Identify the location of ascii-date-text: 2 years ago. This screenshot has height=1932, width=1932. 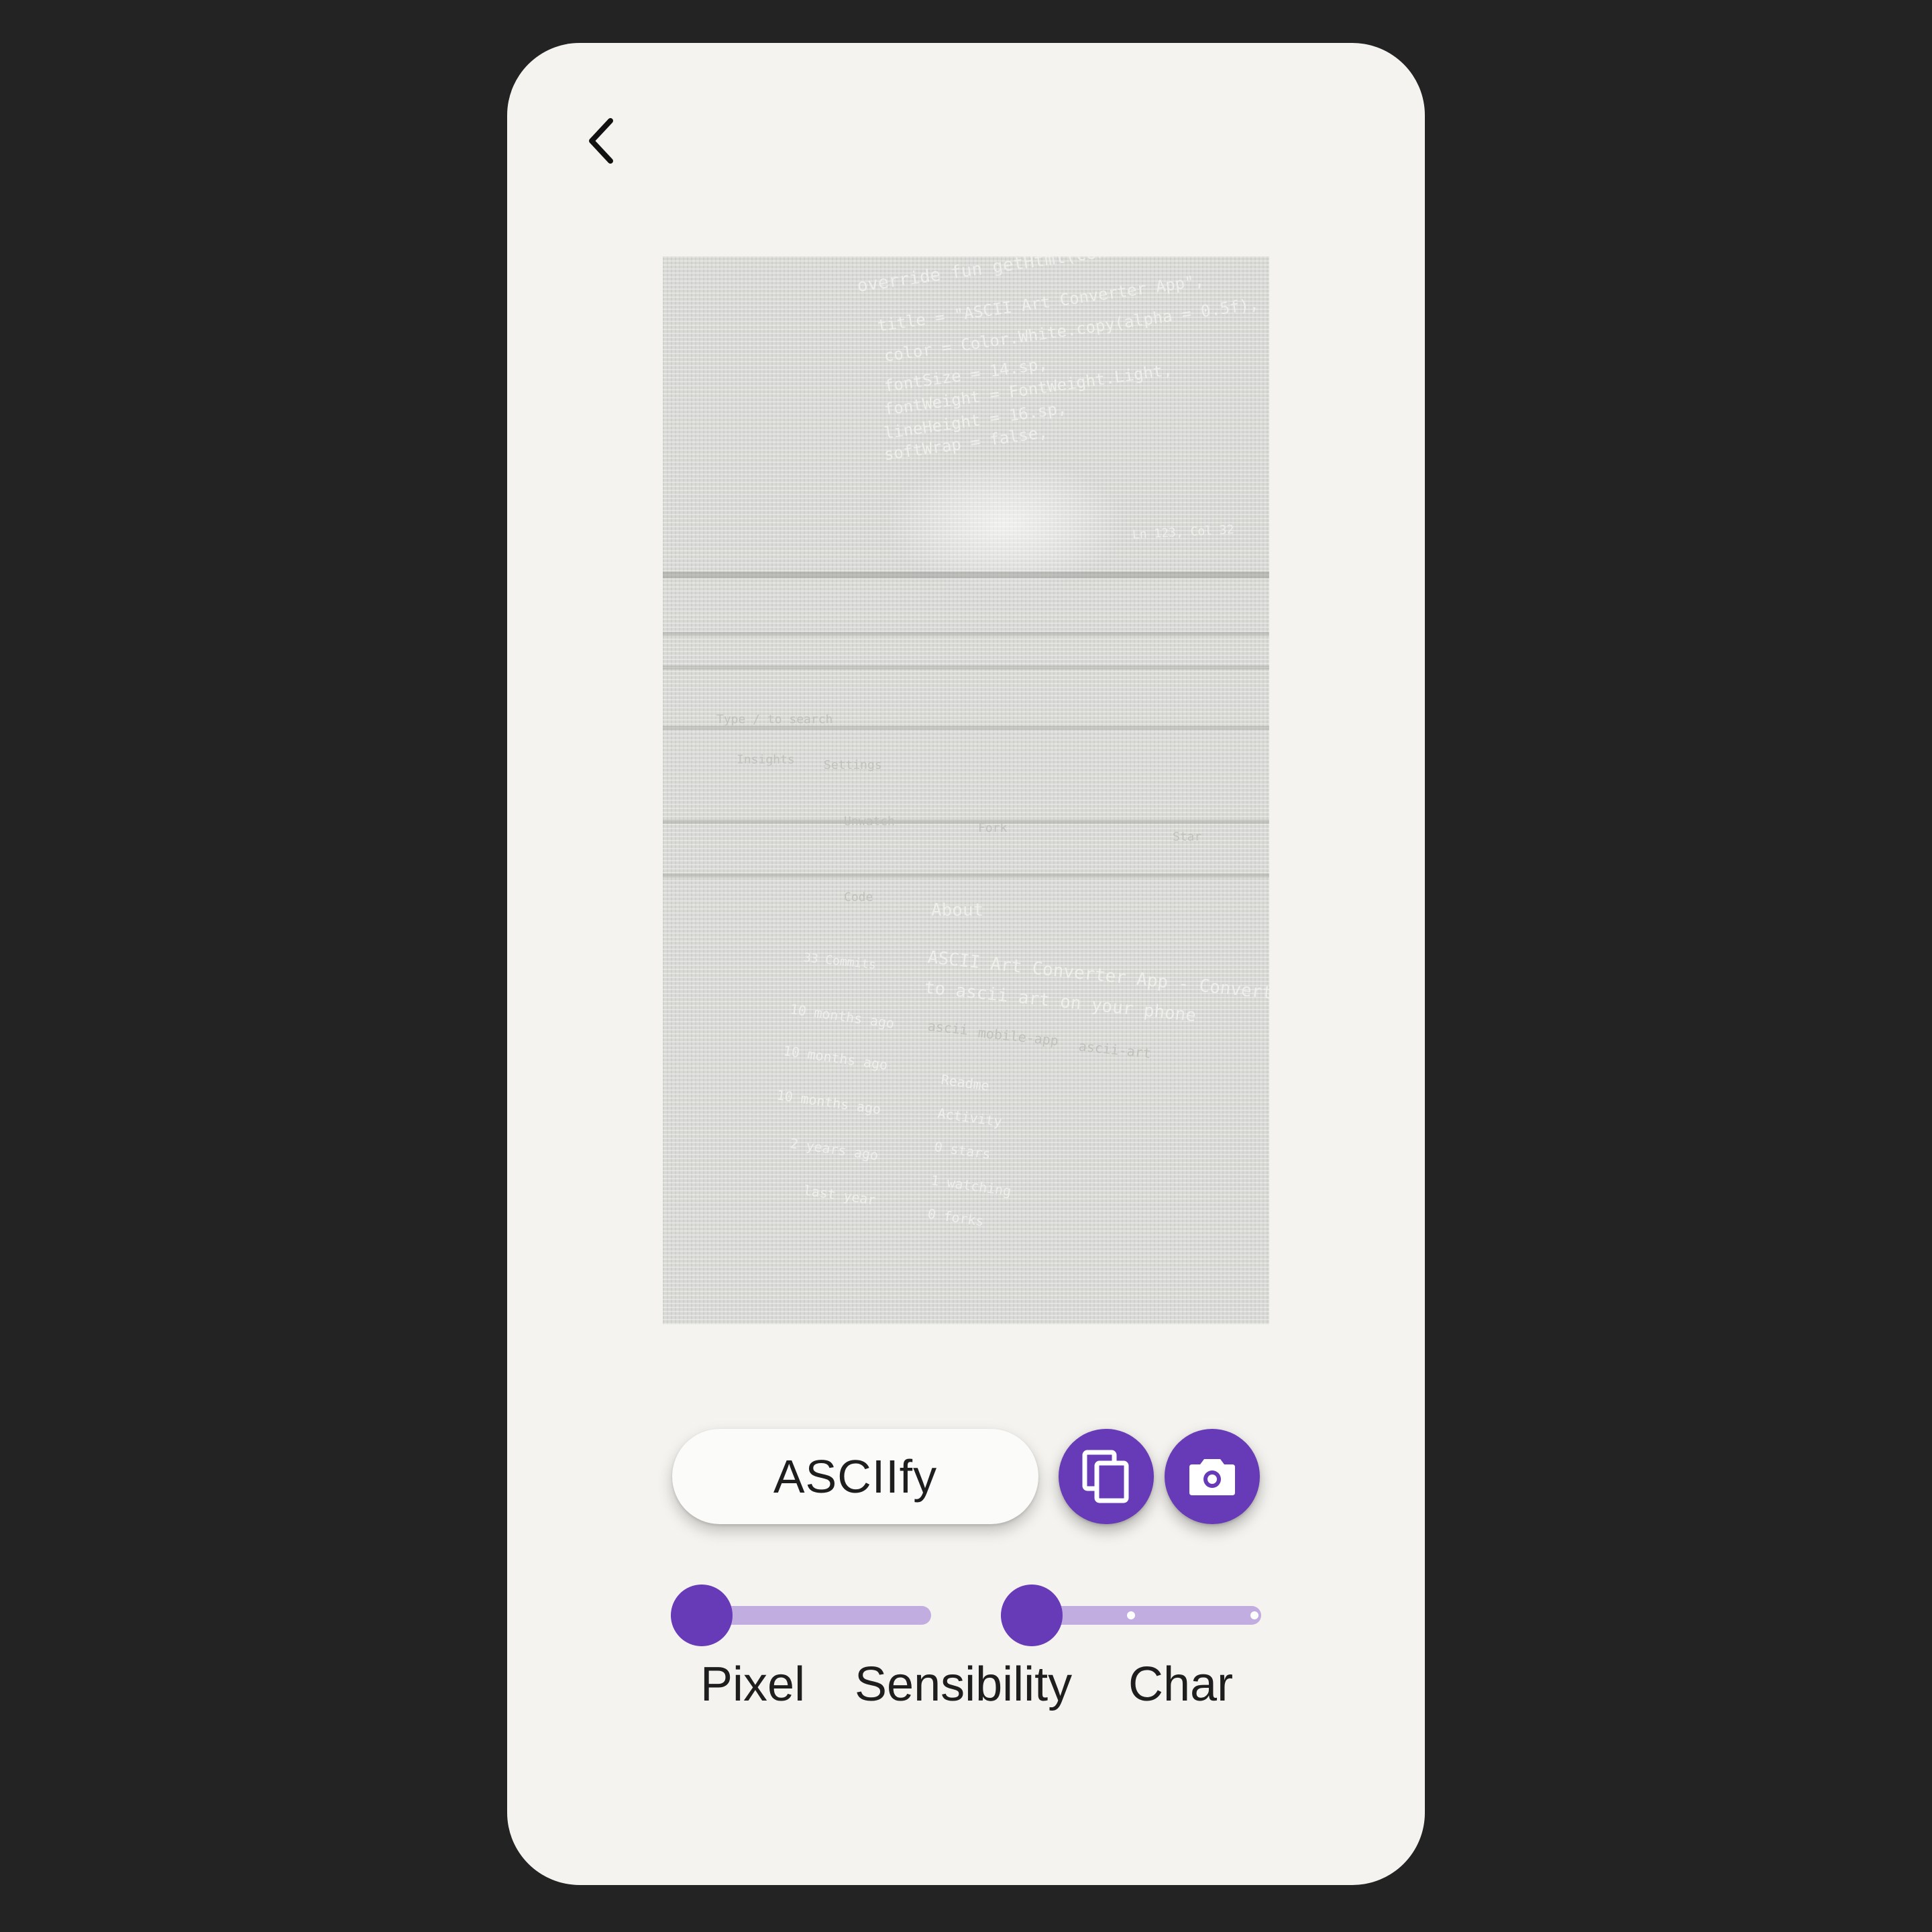
(834, 1149).